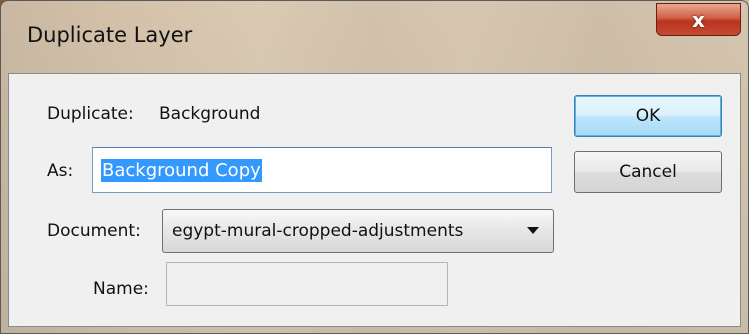 This screenshot has height=334, width=749. Describe the element at coordinates (322, 170) in the screenshot. I see `as-input: Background Copy` at that location.